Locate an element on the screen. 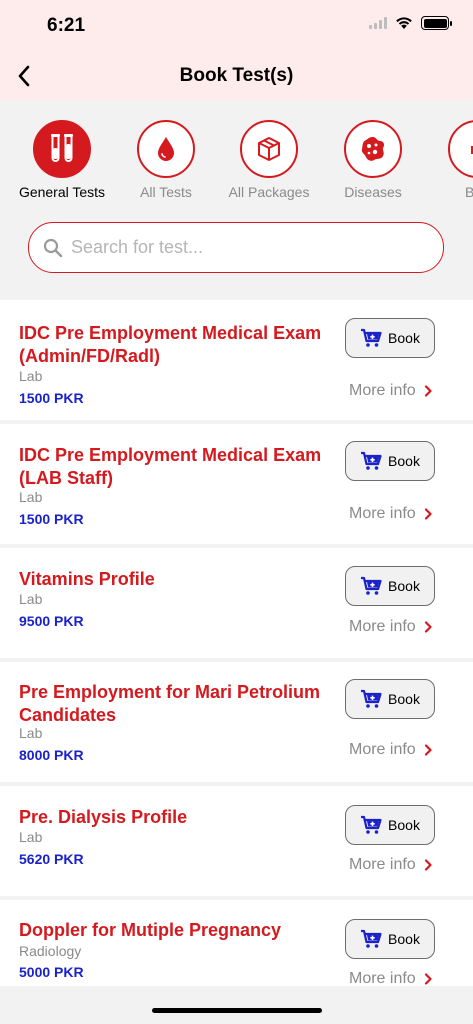  test-price: 5000 PKR is located at coordinates (51, 972).